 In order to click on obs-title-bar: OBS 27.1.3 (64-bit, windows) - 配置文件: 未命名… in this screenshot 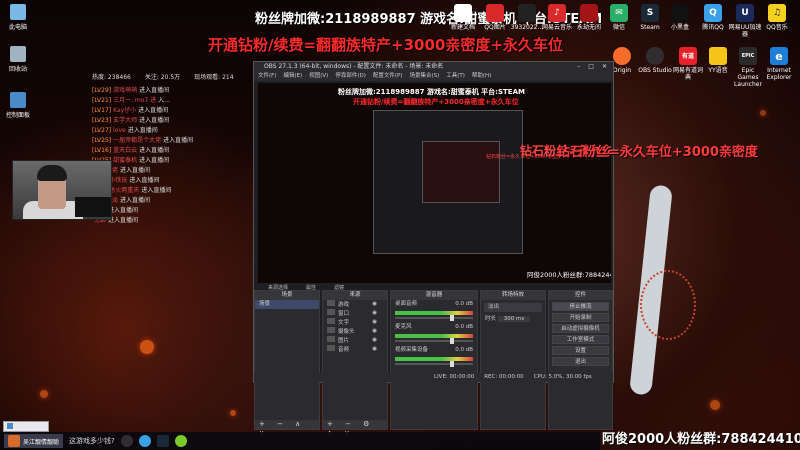, I will do `click(433, 67)`.